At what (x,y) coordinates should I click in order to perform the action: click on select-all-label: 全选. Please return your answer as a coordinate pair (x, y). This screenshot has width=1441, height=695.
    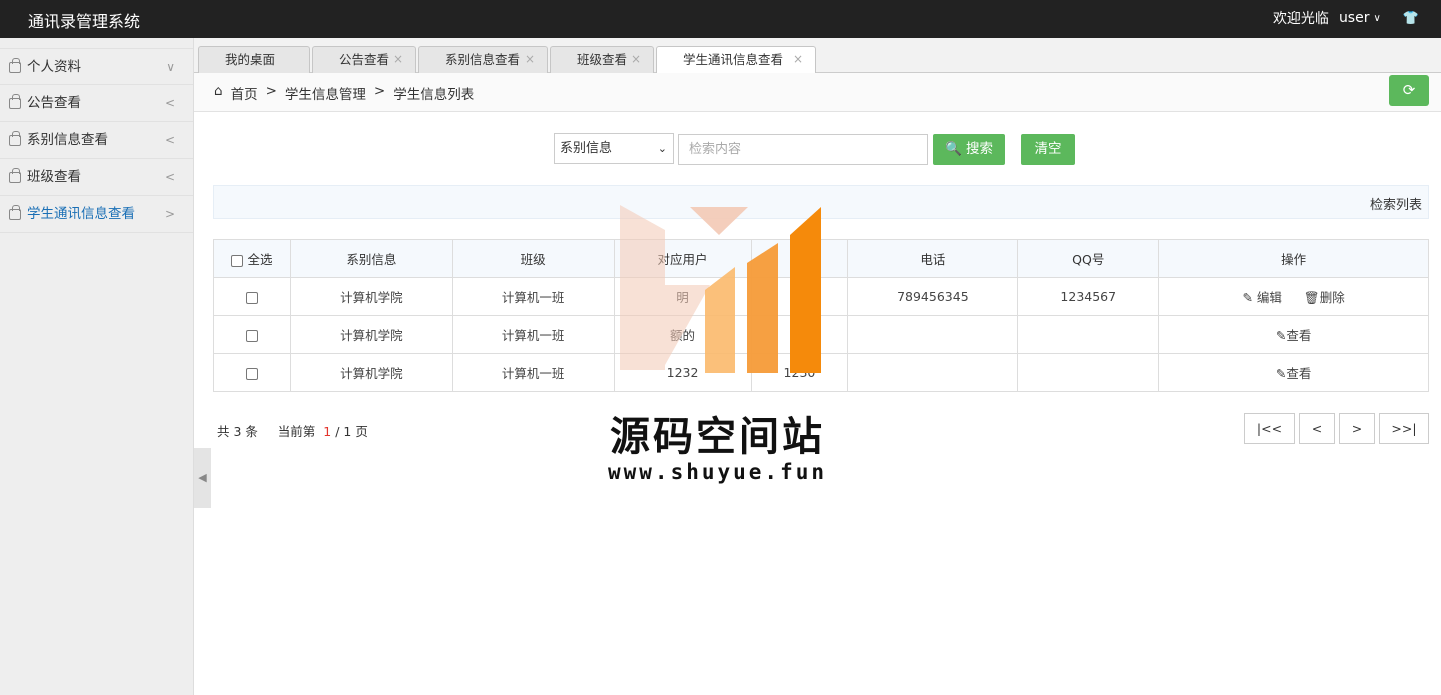
    Looking at the image, I should click on (260, 259).